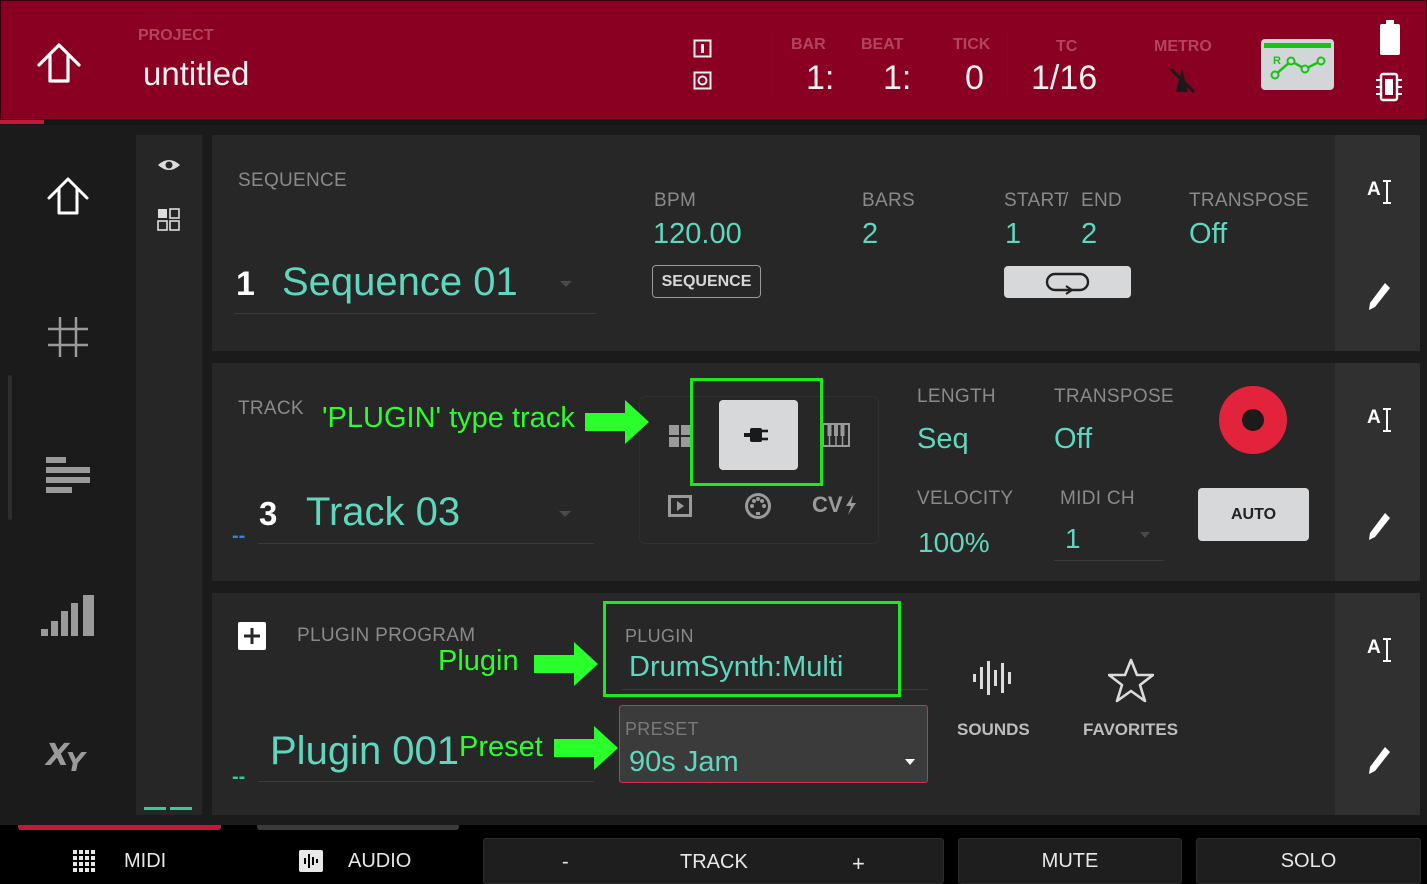 The width and height of the screenshot is (1427, 884). I want to click on end-label: END, so click(1102, 200).